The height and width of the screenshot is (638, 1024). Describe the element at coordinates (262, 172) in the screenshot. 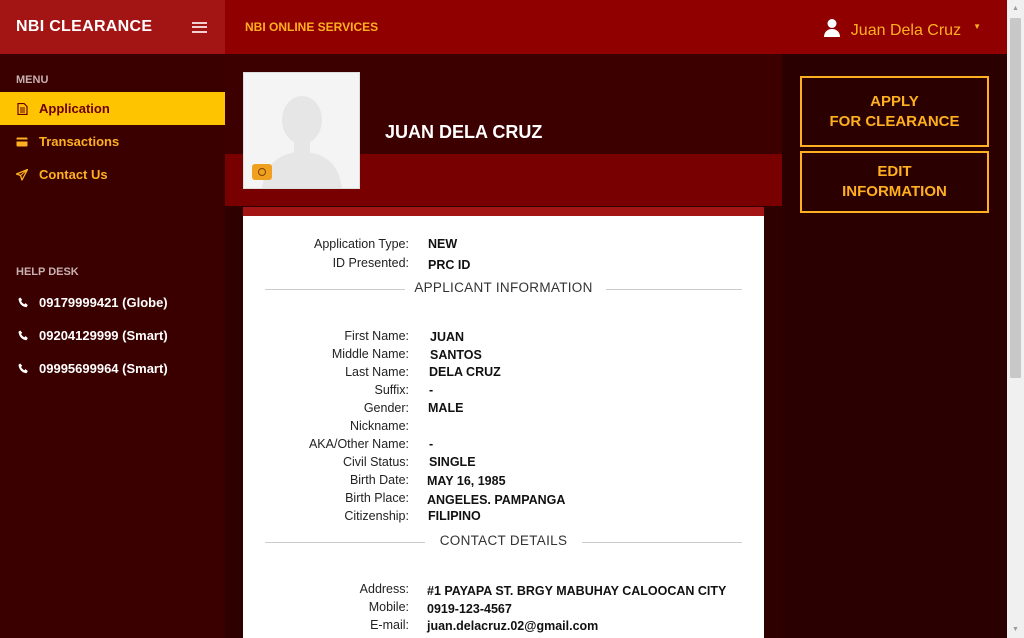

I see `camera-icon` at that location.